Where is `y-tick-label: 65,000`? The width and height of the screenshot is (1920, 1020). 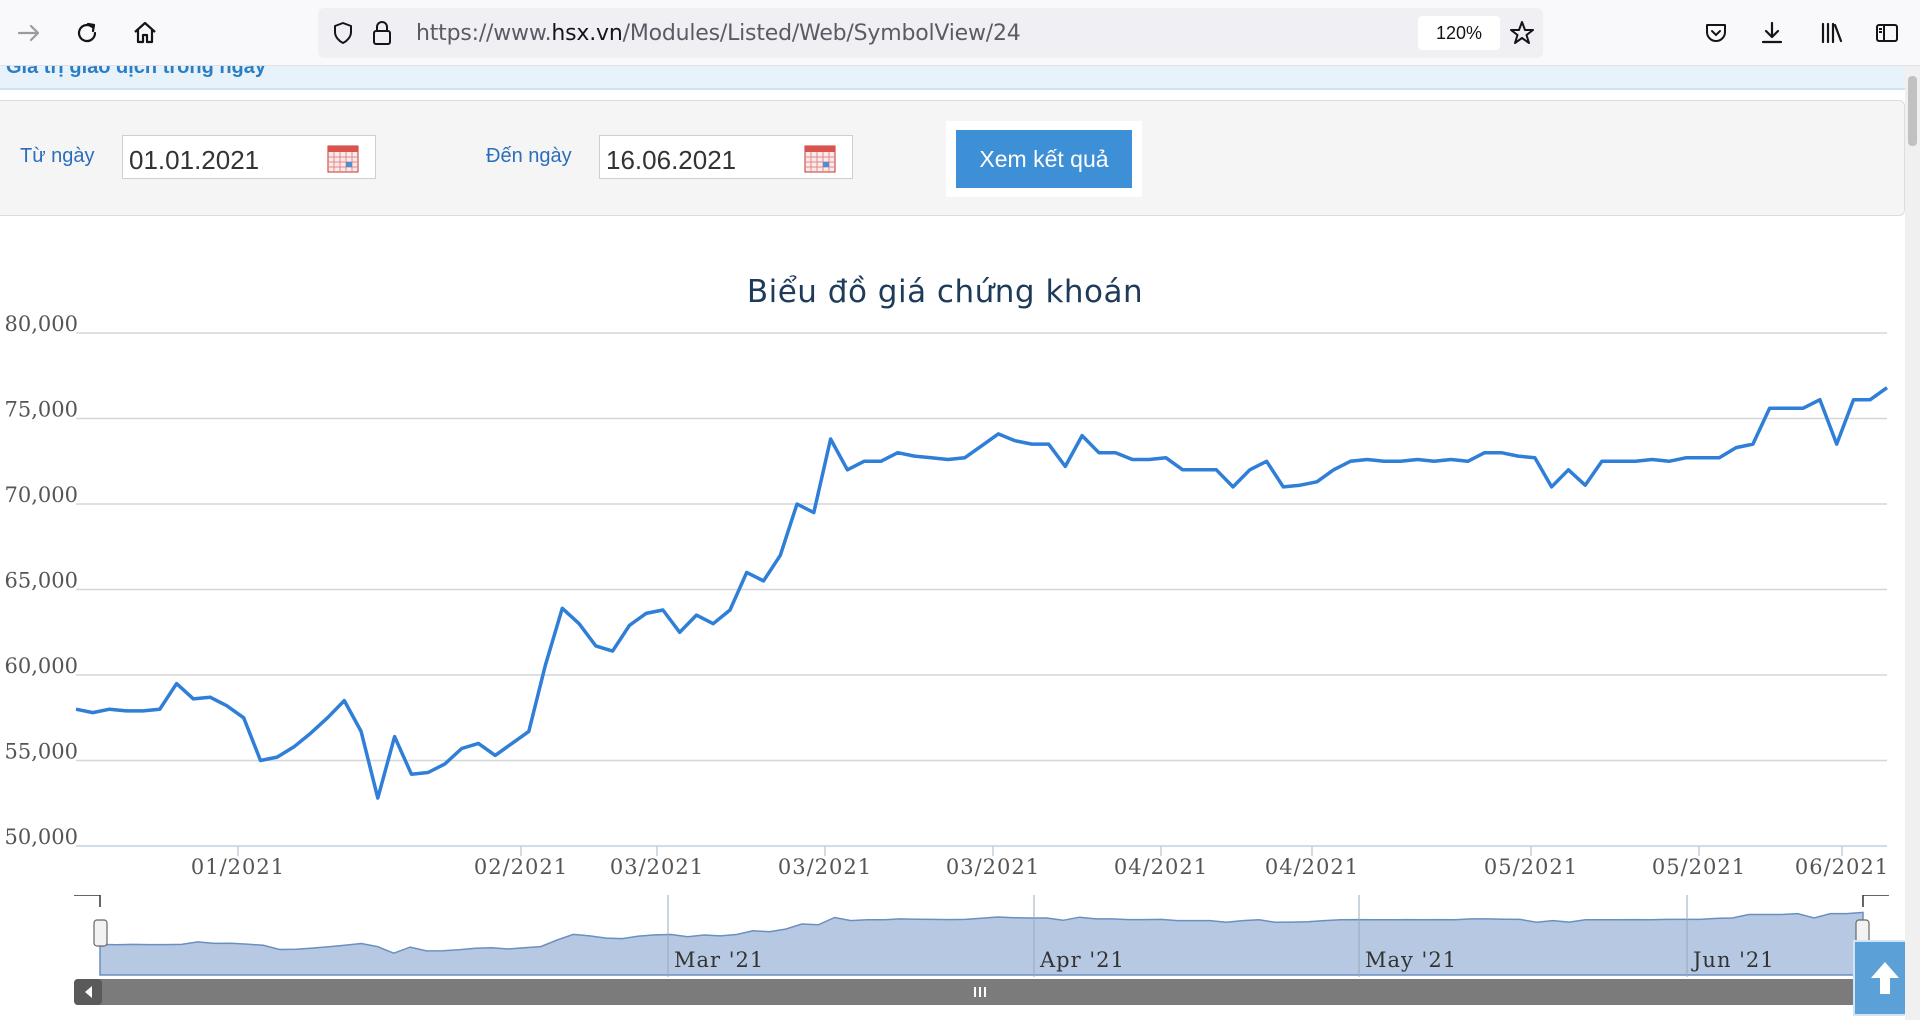
y-tick-label: 65,000 is located at coordinates (41, 581).